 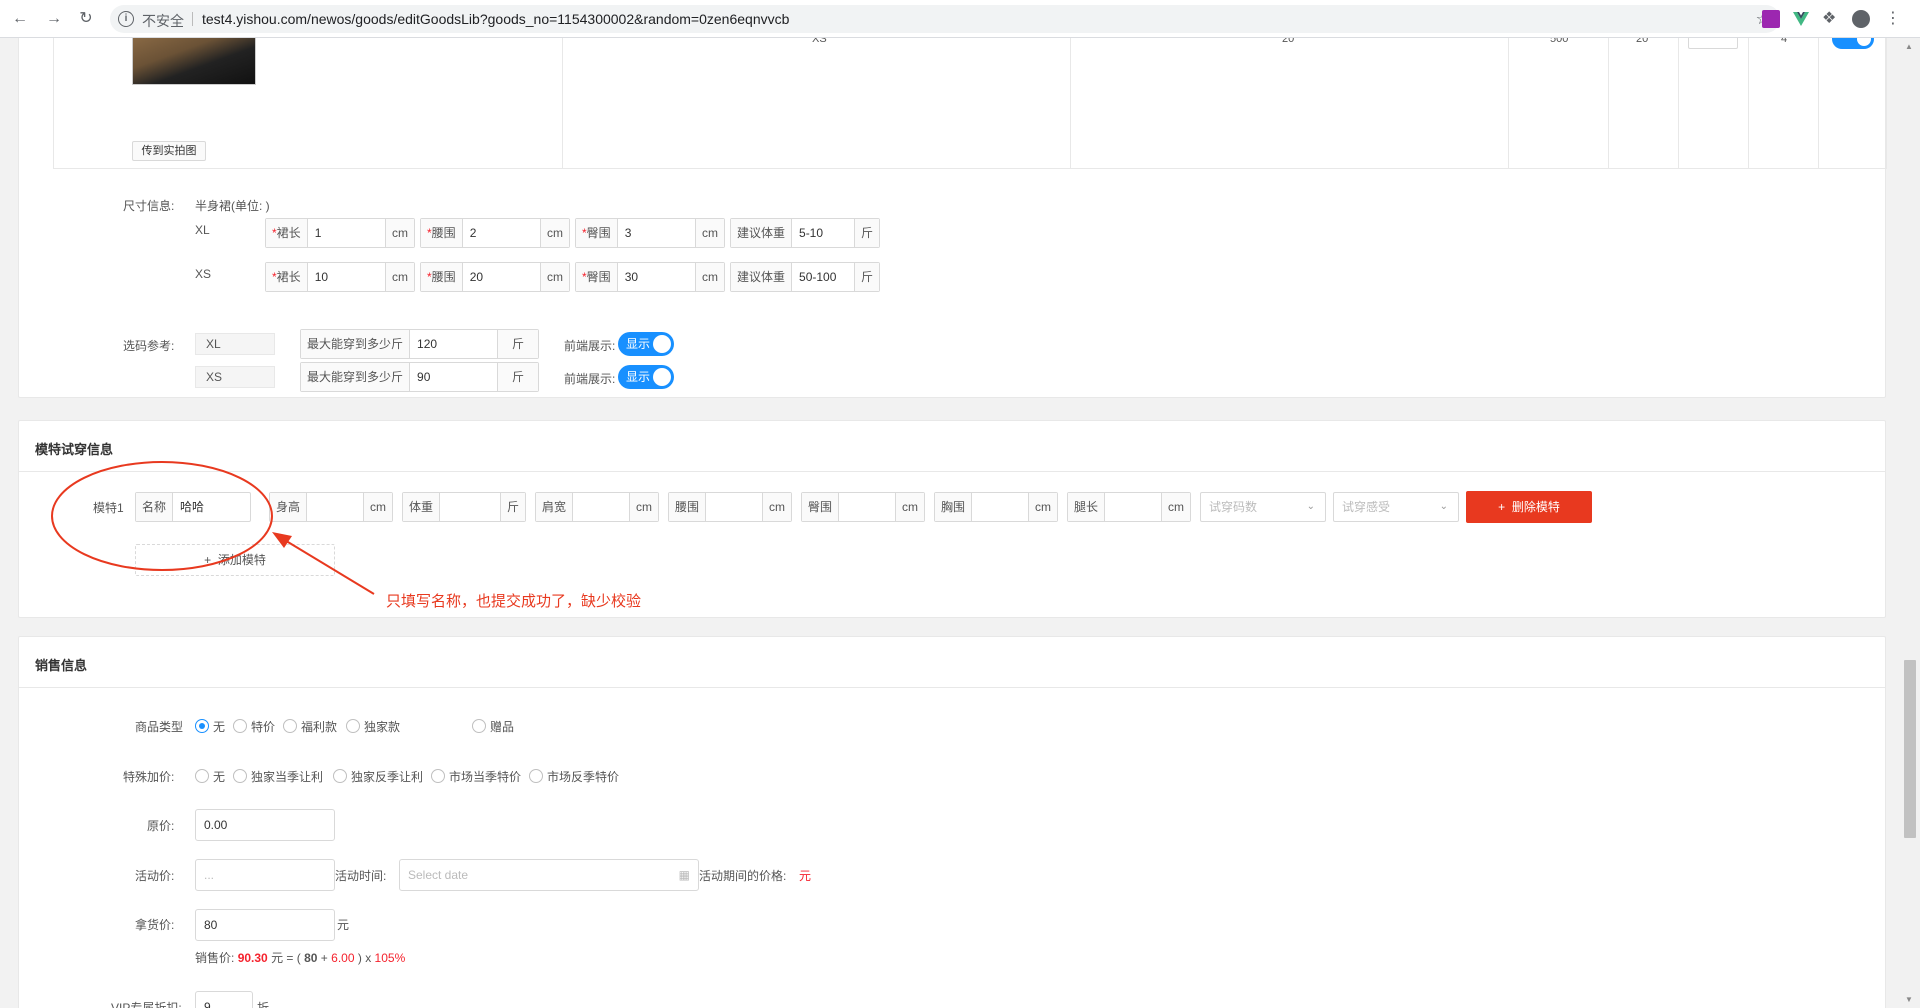 I want to click on goods-type-label: 商品类型, so click(x=159, y=727).